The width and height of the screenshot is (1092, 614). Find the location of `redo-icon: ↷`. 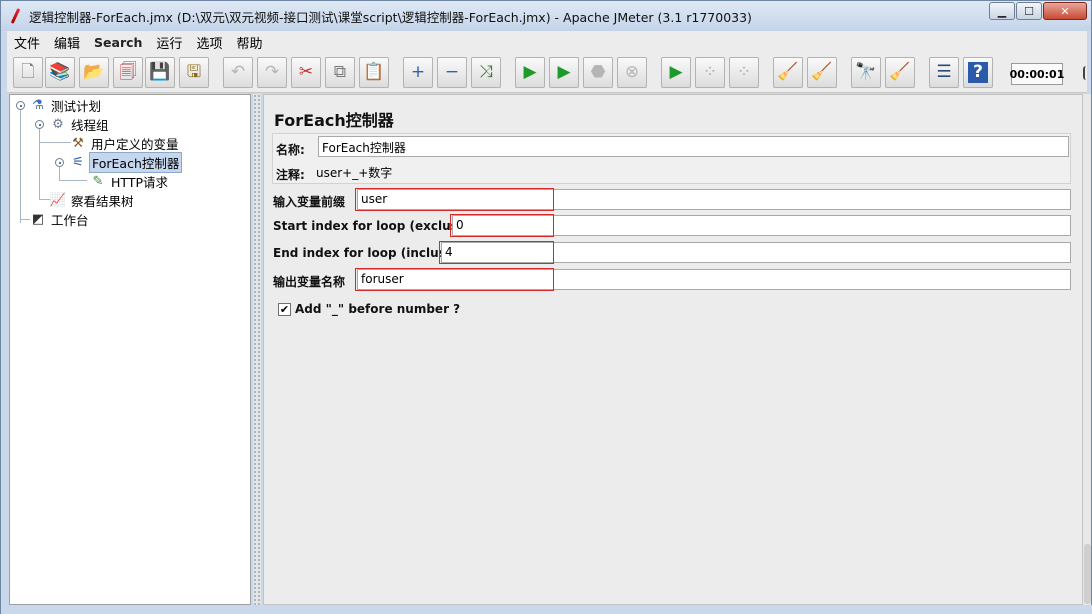

redo-icon: ↷ is located at coordinates (272, 72).